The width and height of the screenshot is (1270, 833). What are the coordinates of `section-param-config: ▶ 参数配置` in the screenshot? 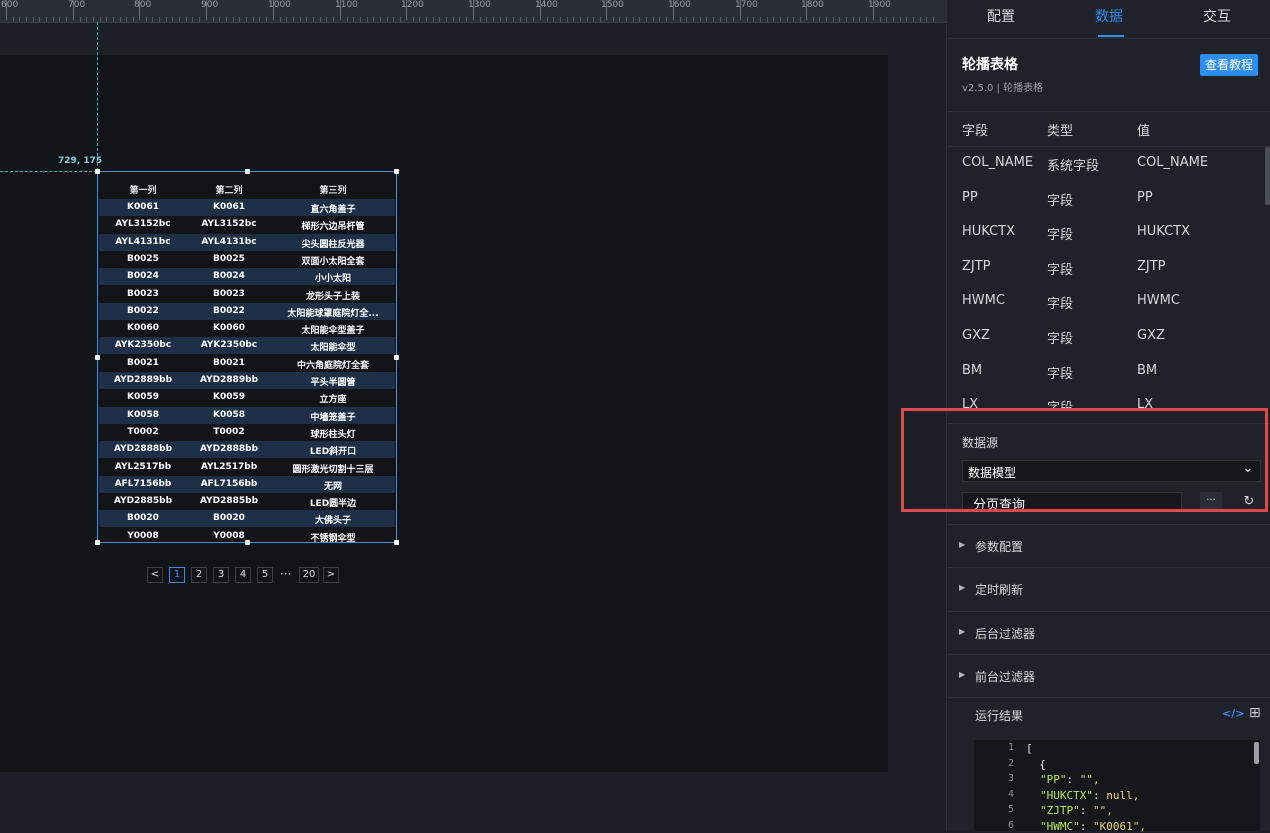 It's located at (1108, 546).